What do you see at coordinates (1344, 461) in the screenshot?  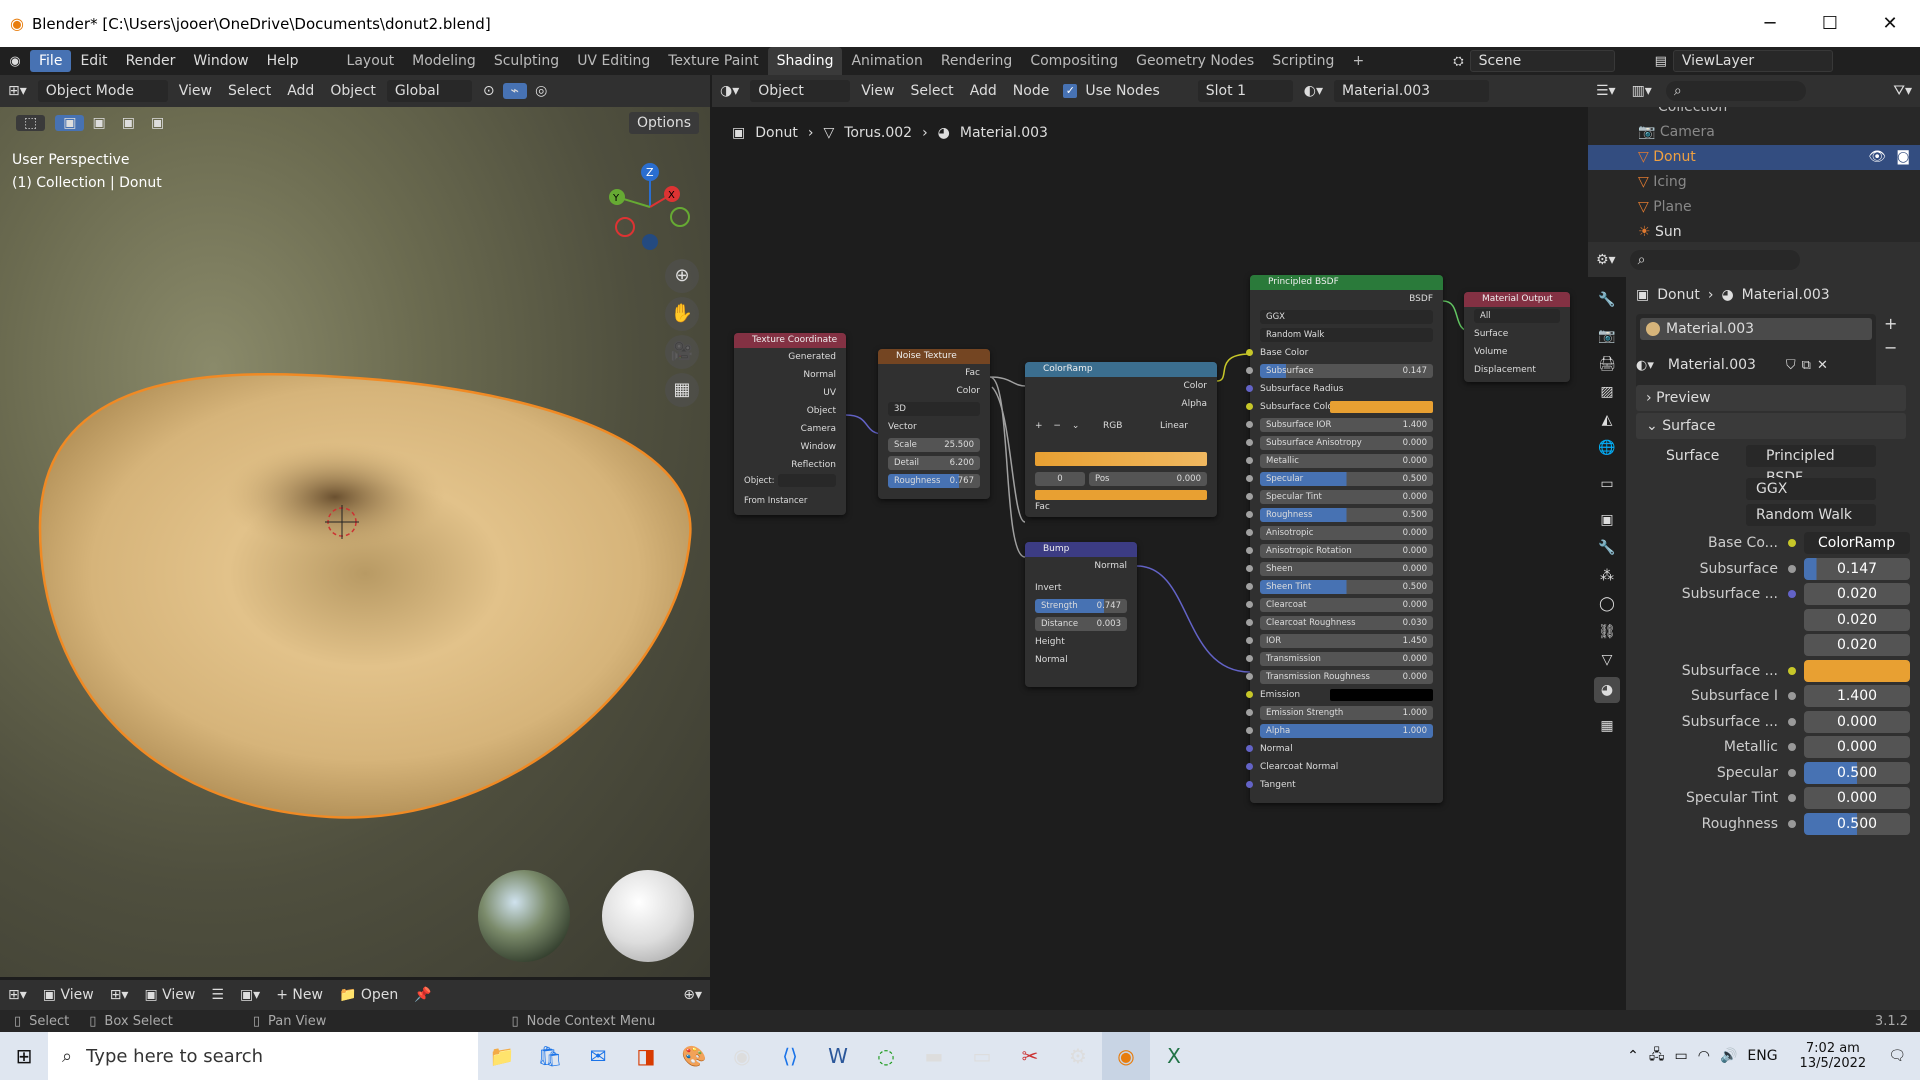 I see `bsdf-input-row: Metallic 0.000` at bounding box center [1344, 461].